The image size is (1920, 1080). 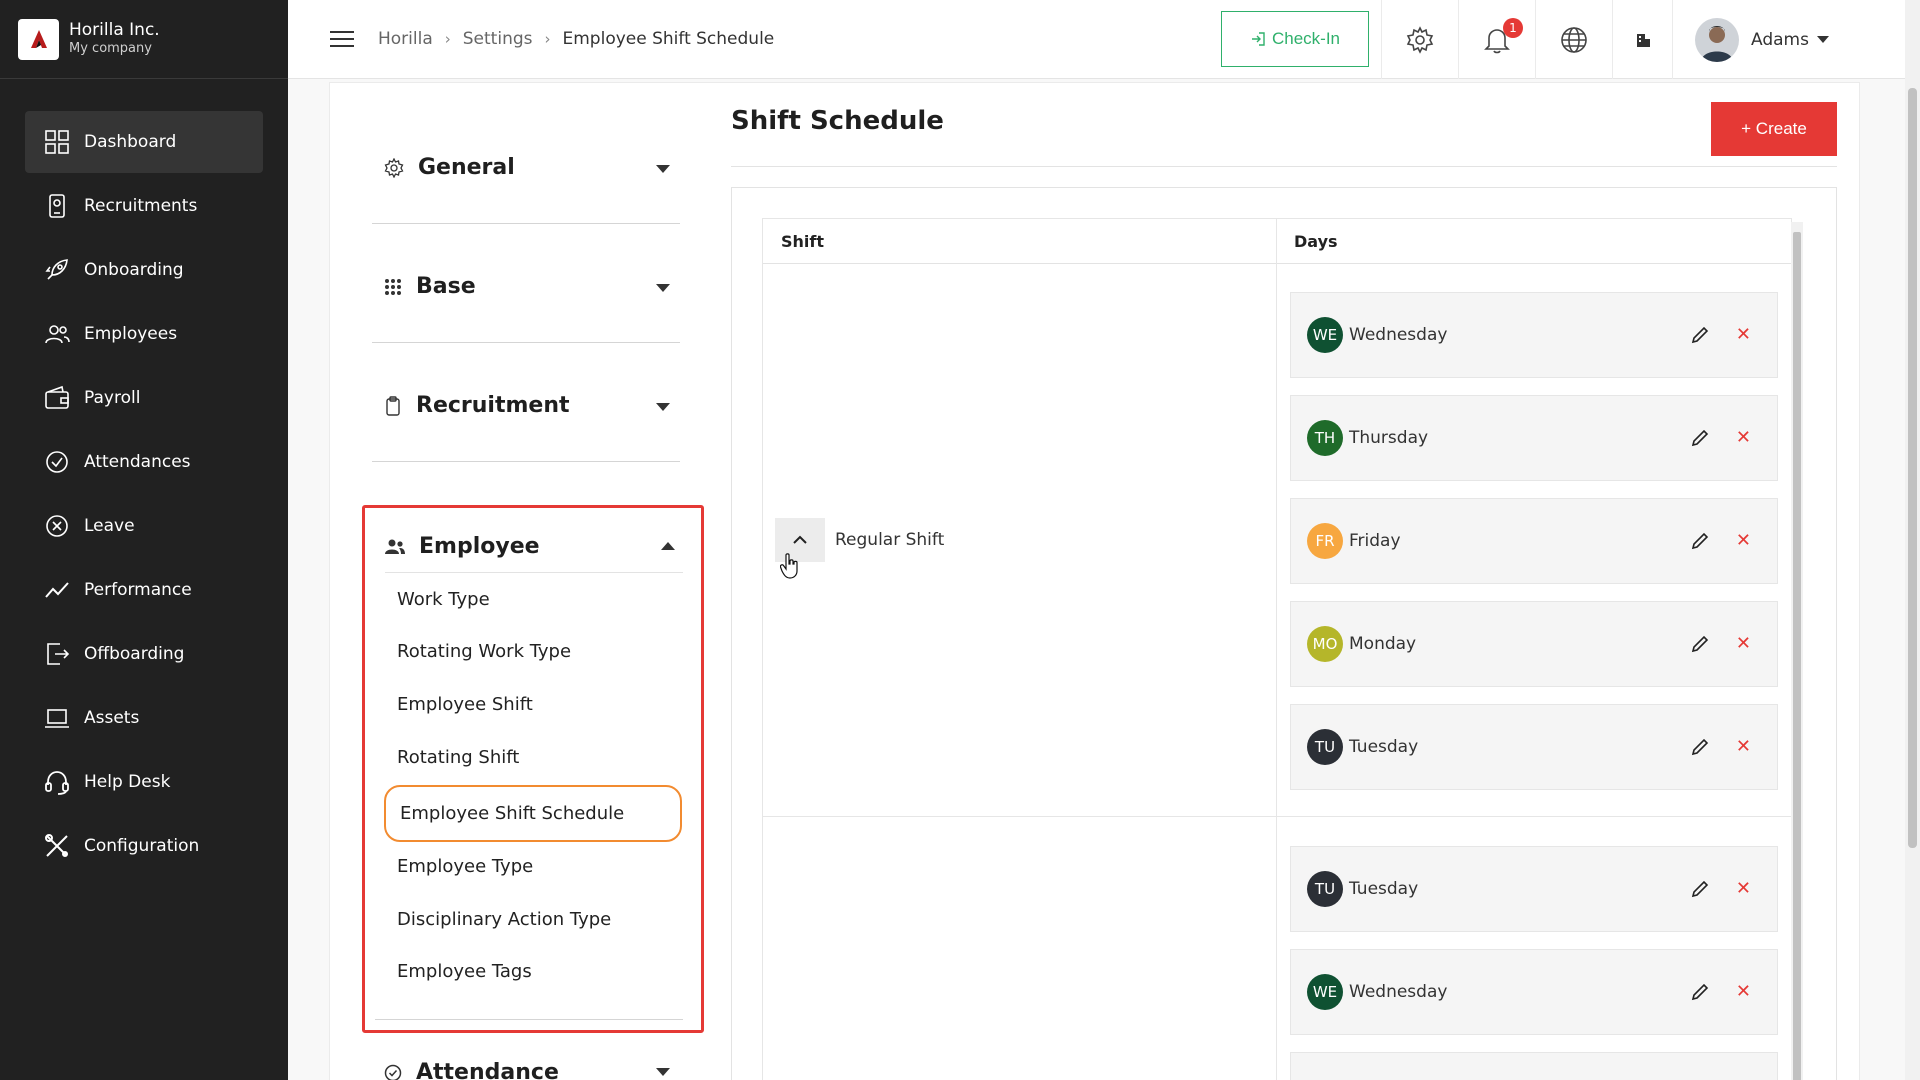 What do you see at coordinates (144, 718) in the screenshot?
I see `nav-item-assets: Assets` at bounding box center [144, 718].